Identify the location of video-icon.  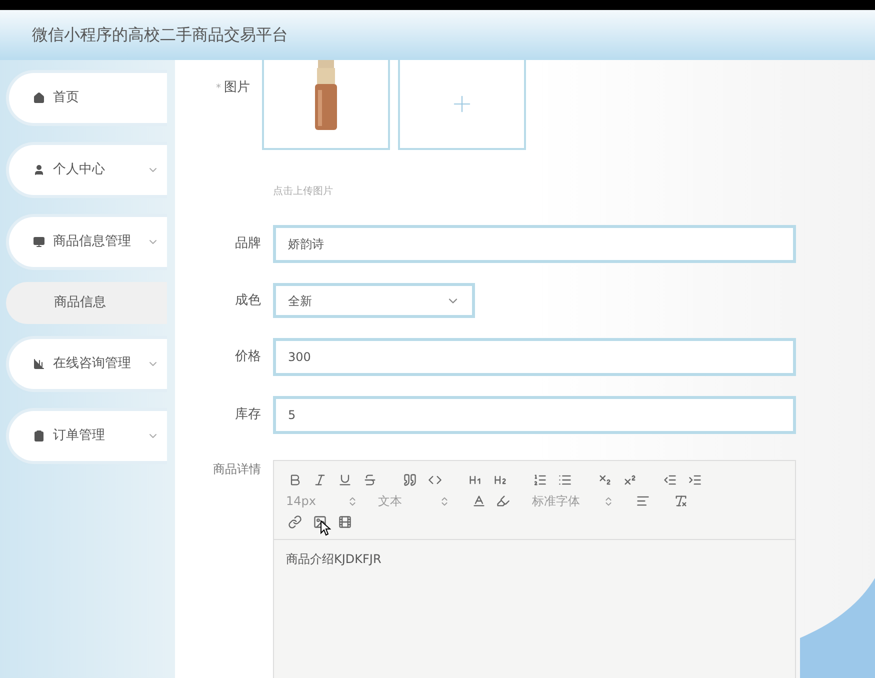
(345, 522).